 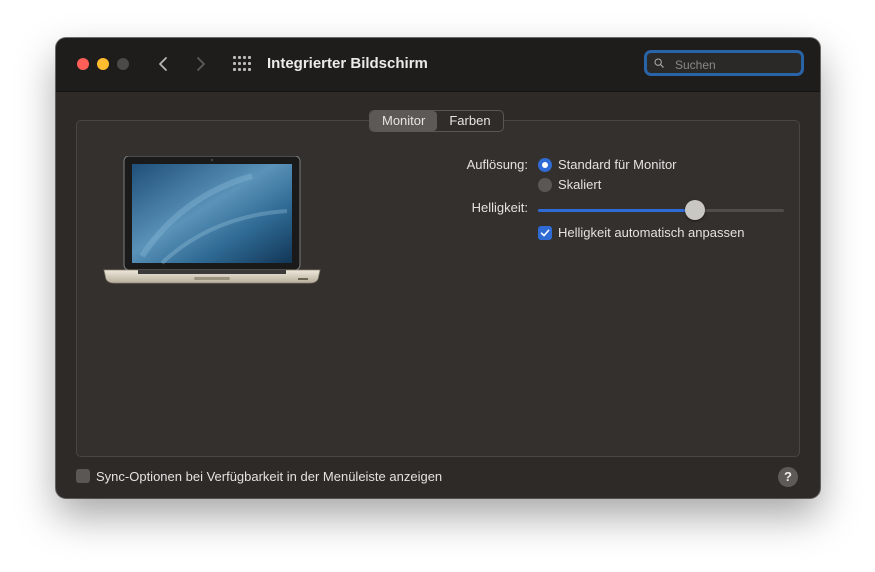 What do you see at coordinates (469, 121) in the screenshot?
I see `tab-farben: Farben` at bounding box center [469, 121].